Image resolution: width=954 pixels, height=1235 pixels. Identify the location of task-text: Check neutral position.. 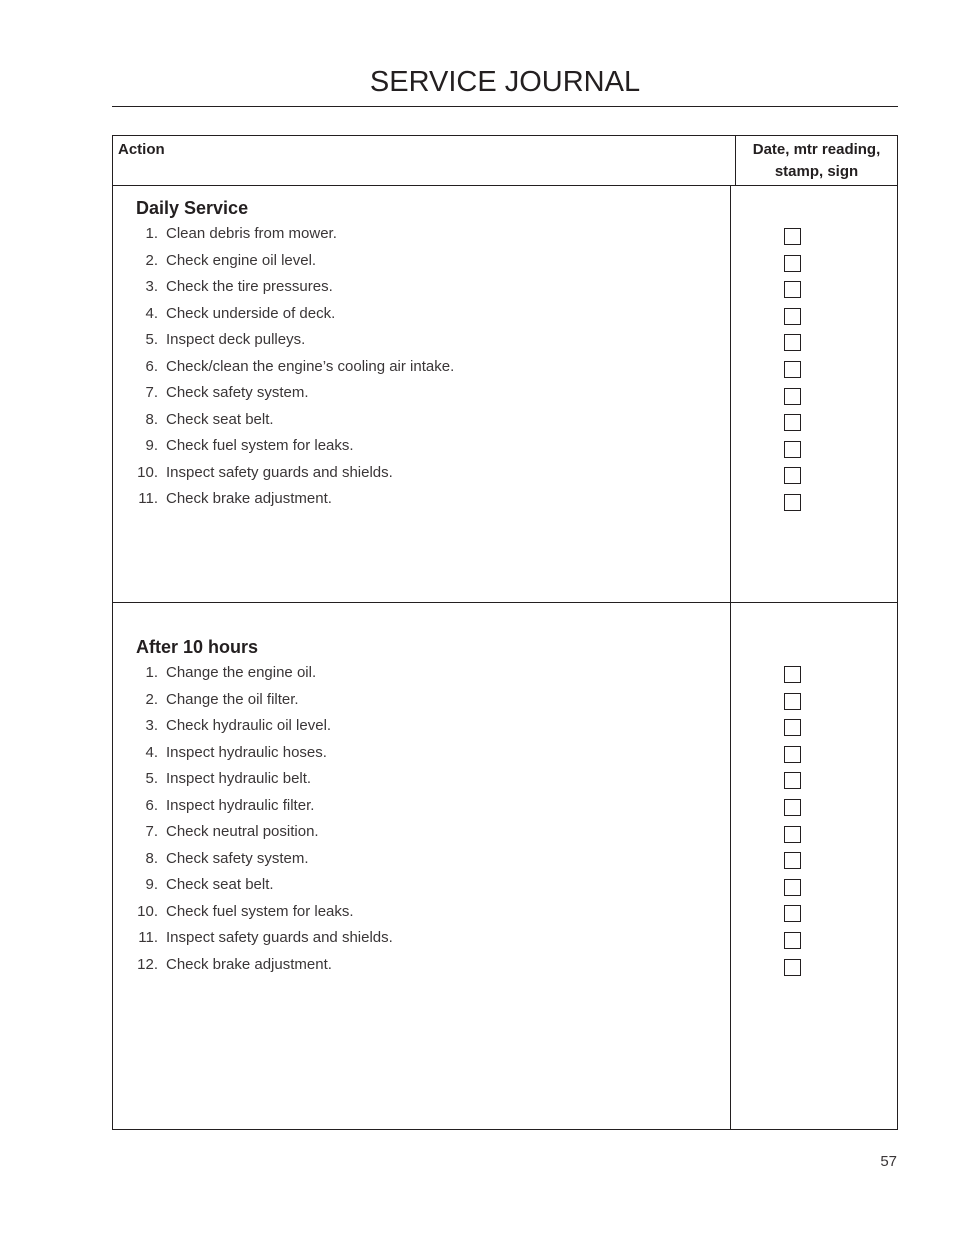
(242, 831).